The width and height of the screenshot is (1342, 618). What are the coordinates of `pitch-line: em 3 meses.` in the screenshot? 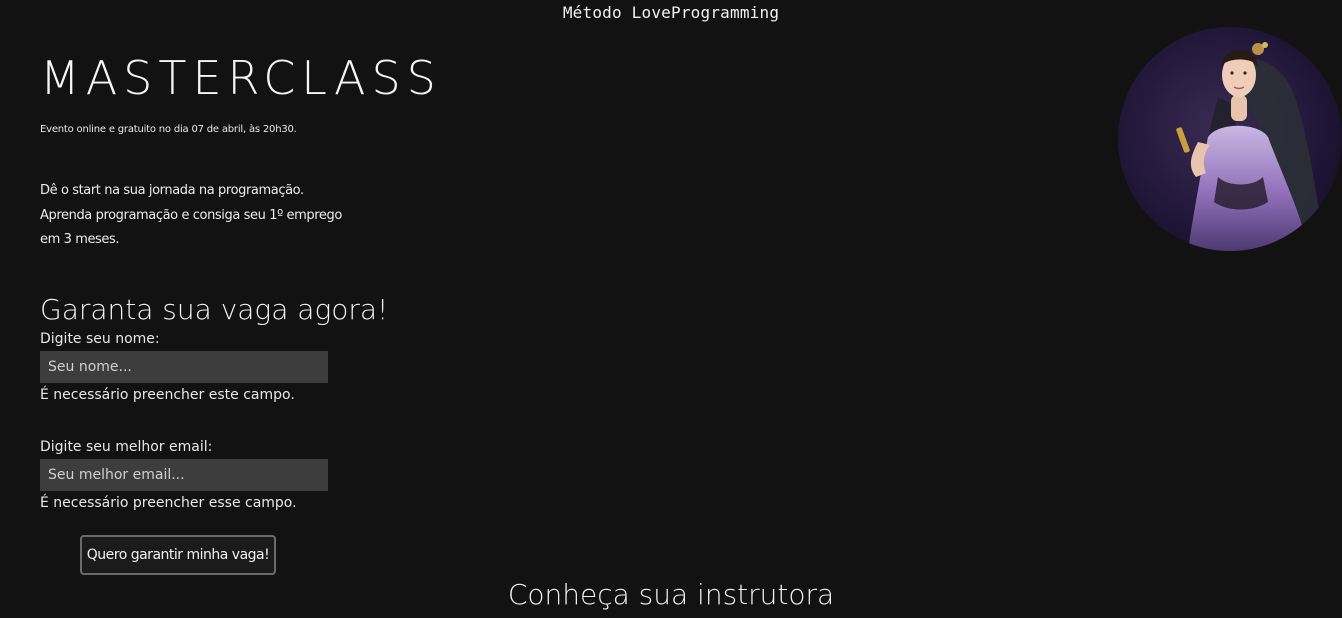 It's located at (80, 239).